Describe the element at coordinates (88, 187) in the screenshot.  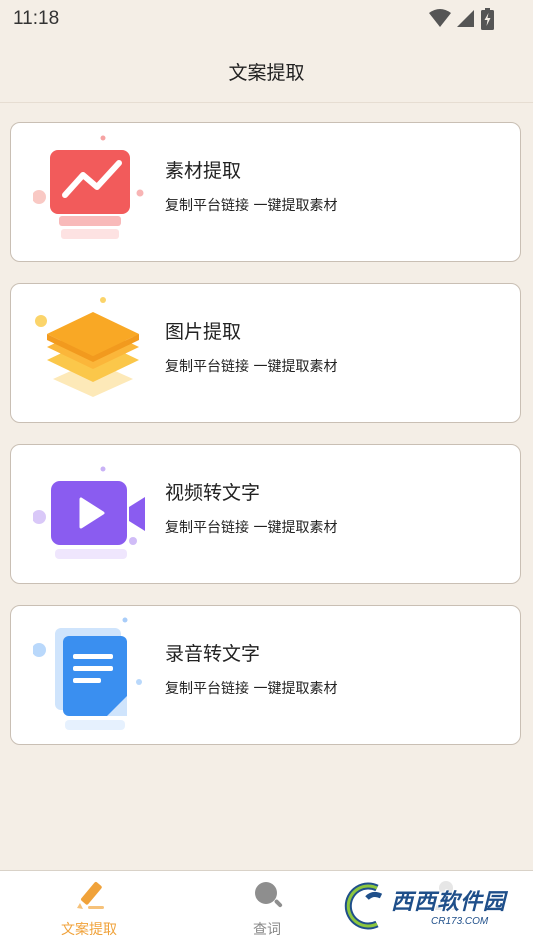
I see `chart-monitor-icon` at that location.